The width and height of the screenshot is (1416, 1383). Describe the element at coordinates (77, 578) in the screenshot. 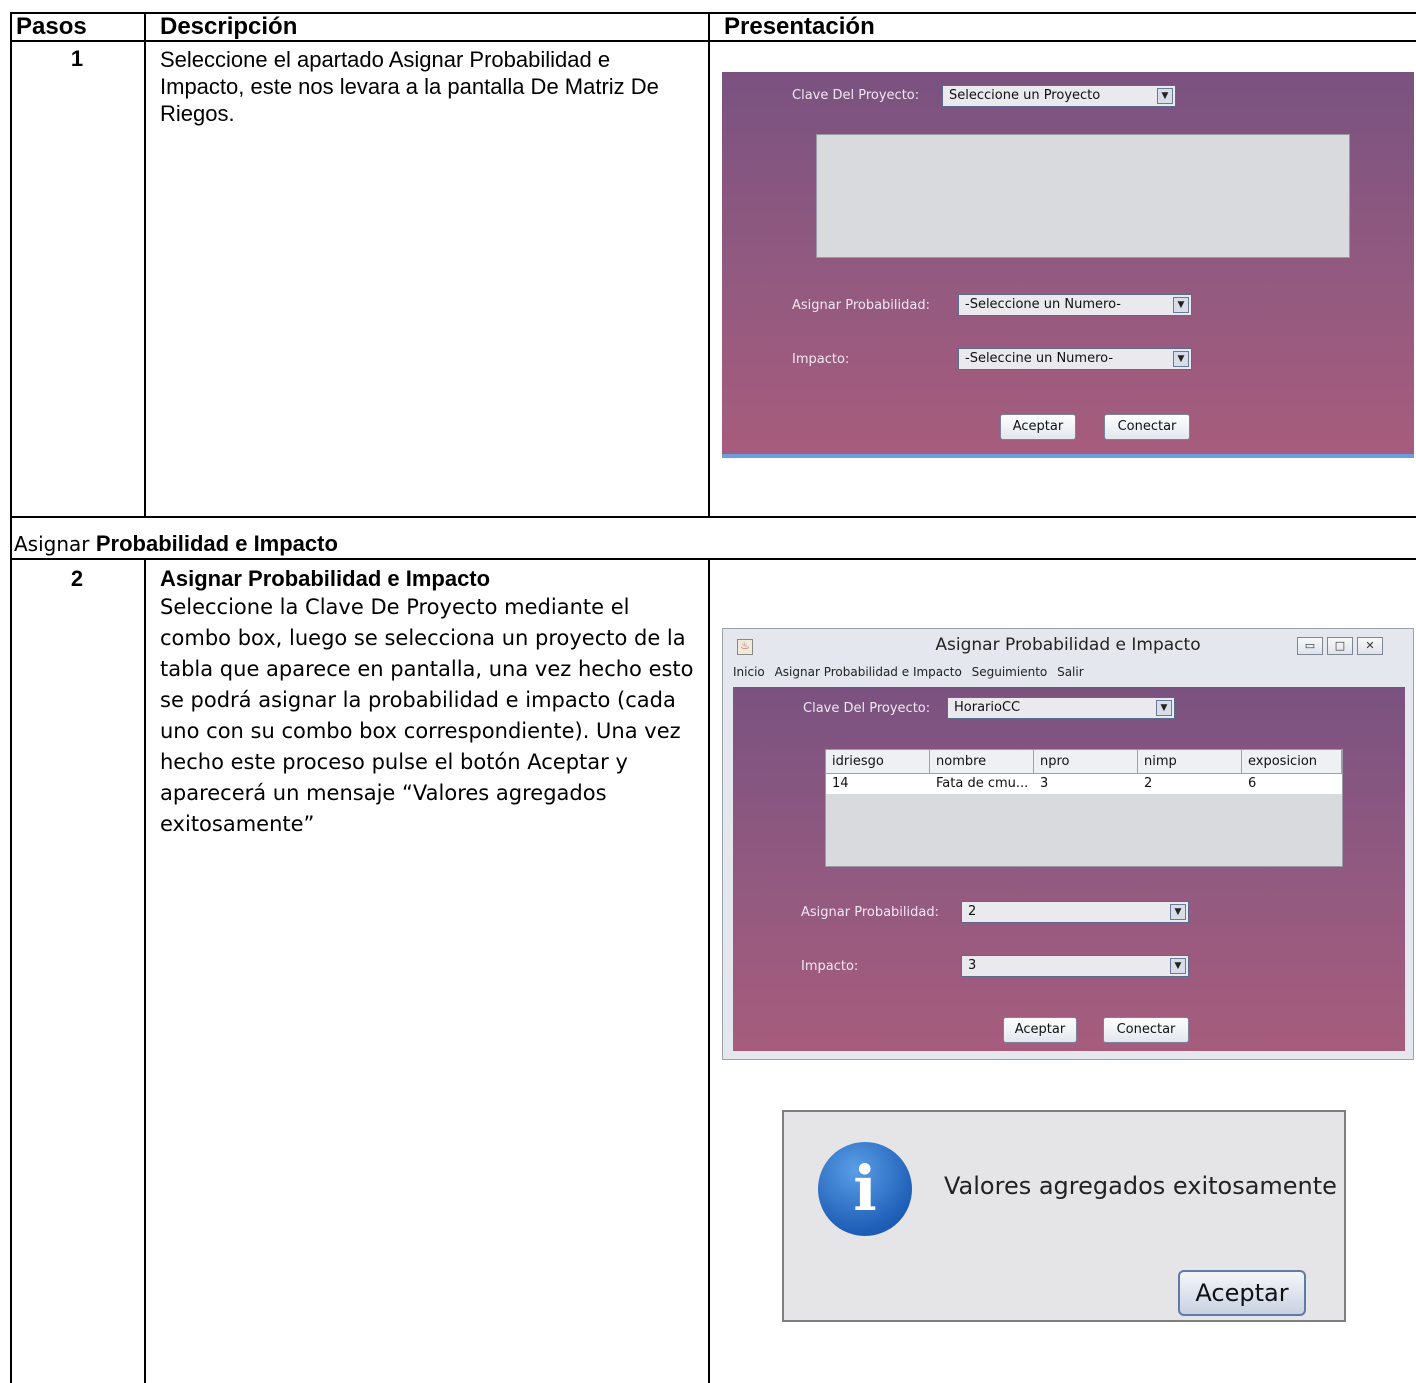

I see `step-number: 2` at that location.